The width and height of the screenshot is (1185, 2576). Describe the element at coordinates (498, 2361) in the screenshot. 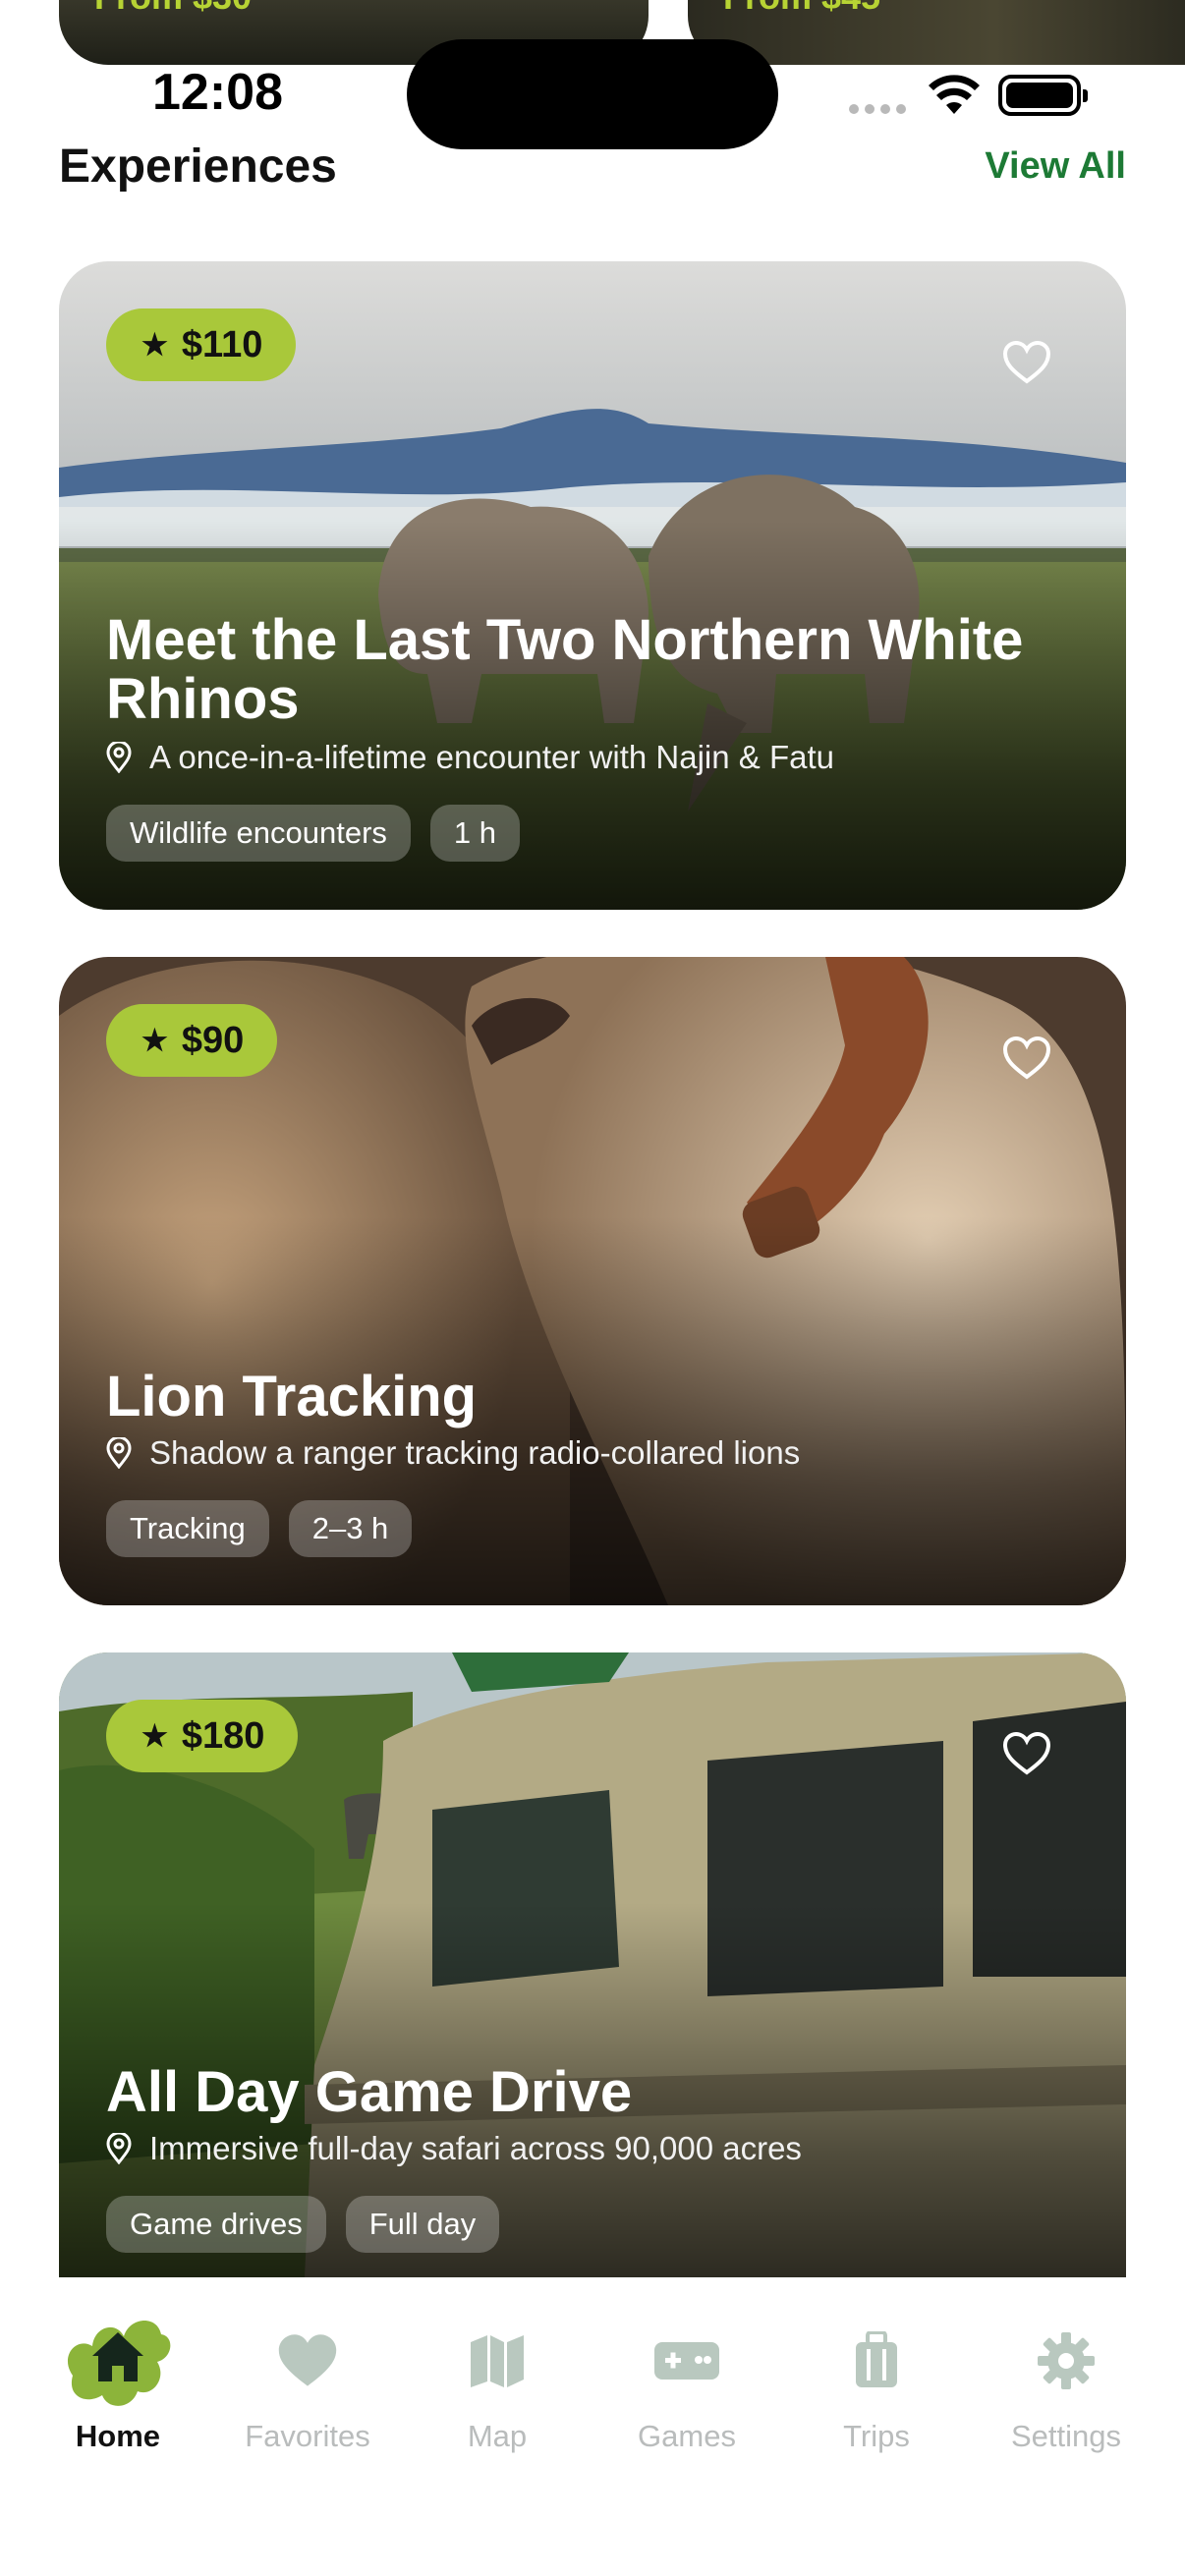

I see `map-icon` at that location.